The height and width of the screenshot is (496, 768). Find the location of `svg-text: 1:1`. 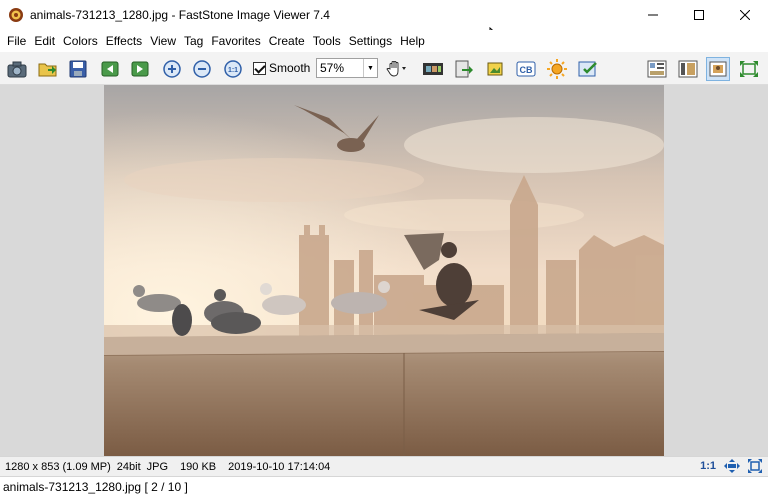

svg-text: 1:1 is located at coordinates (233, 70).